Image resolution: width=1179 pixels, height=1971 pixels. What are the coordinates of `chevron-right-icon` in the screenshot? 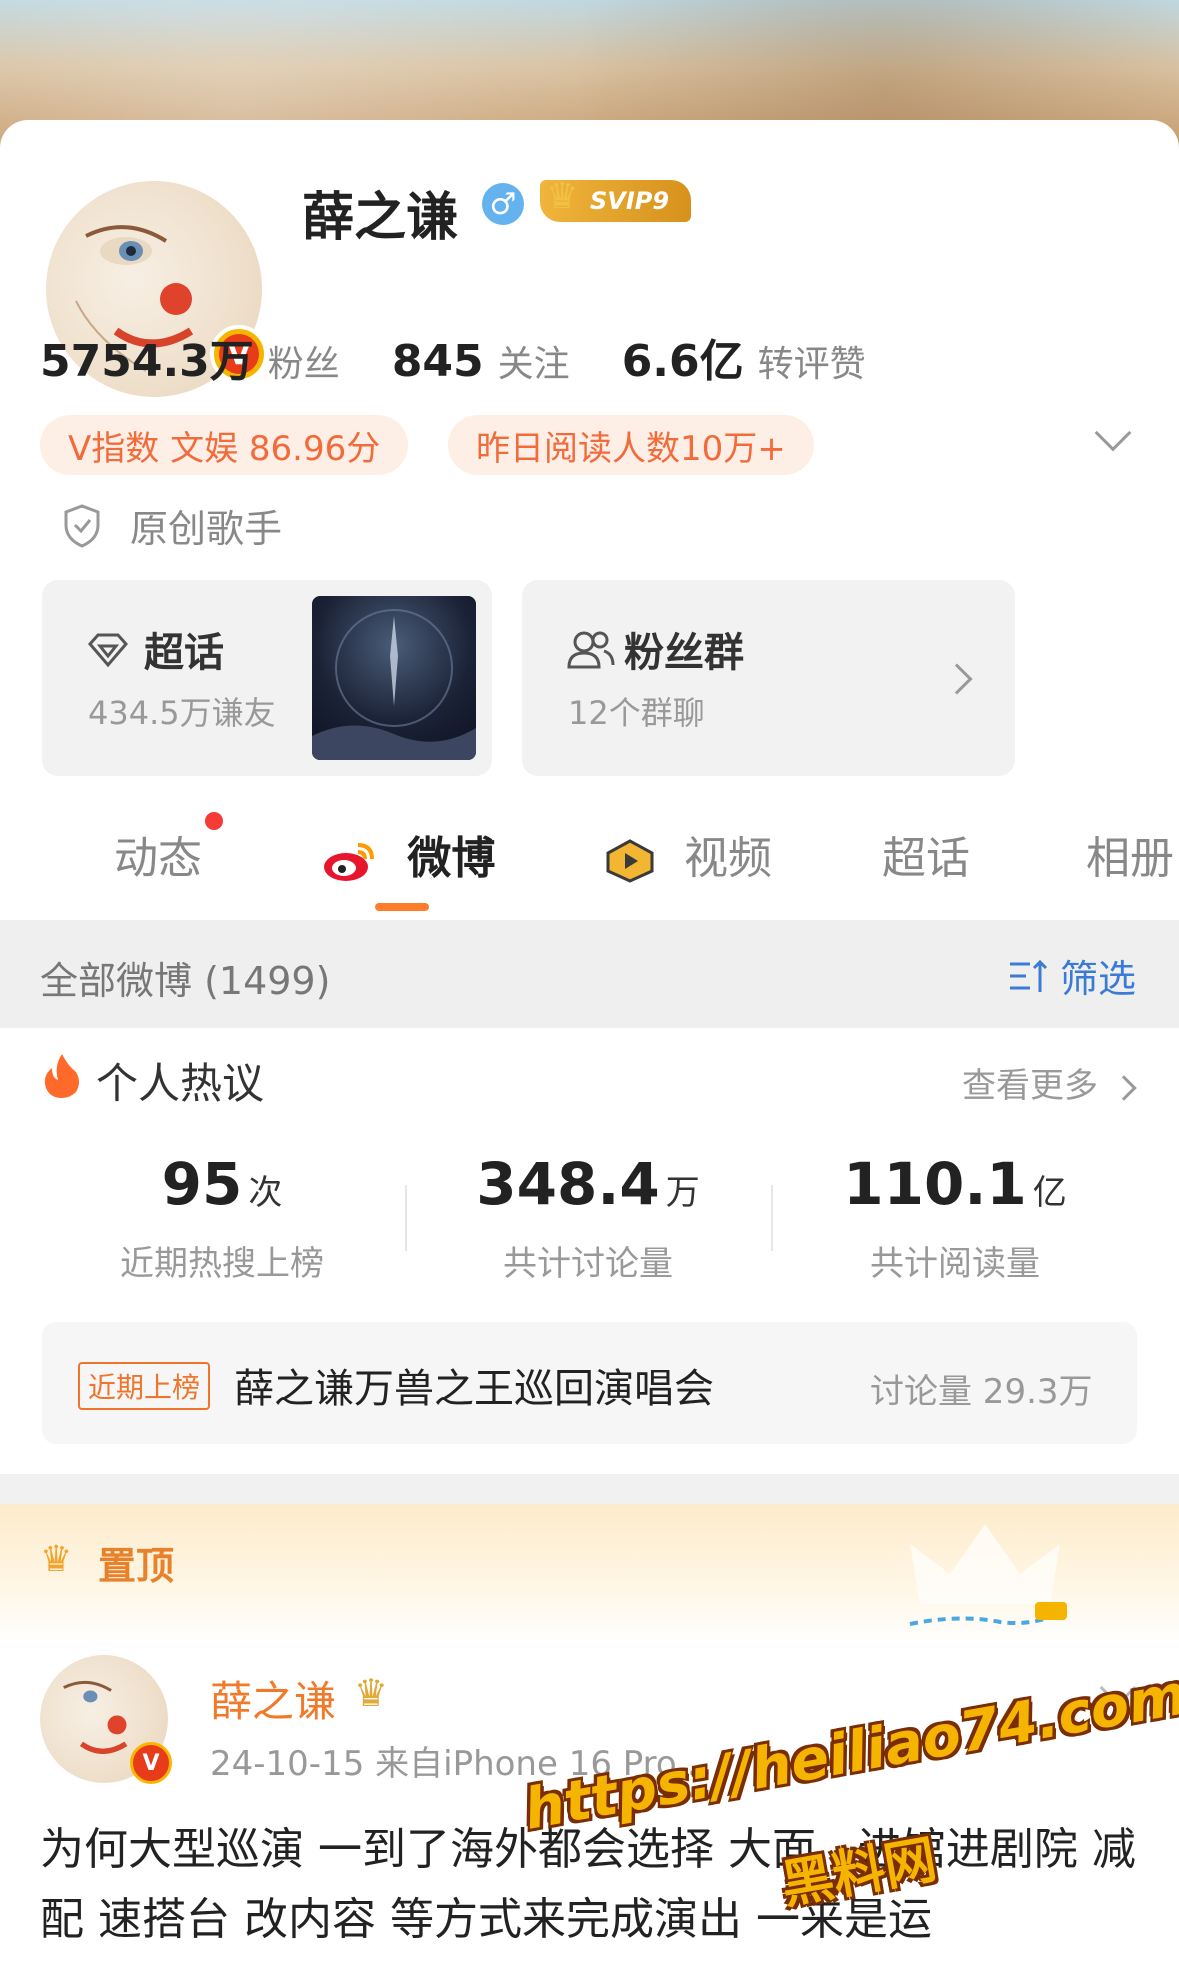 It's located at (1124, 1088).